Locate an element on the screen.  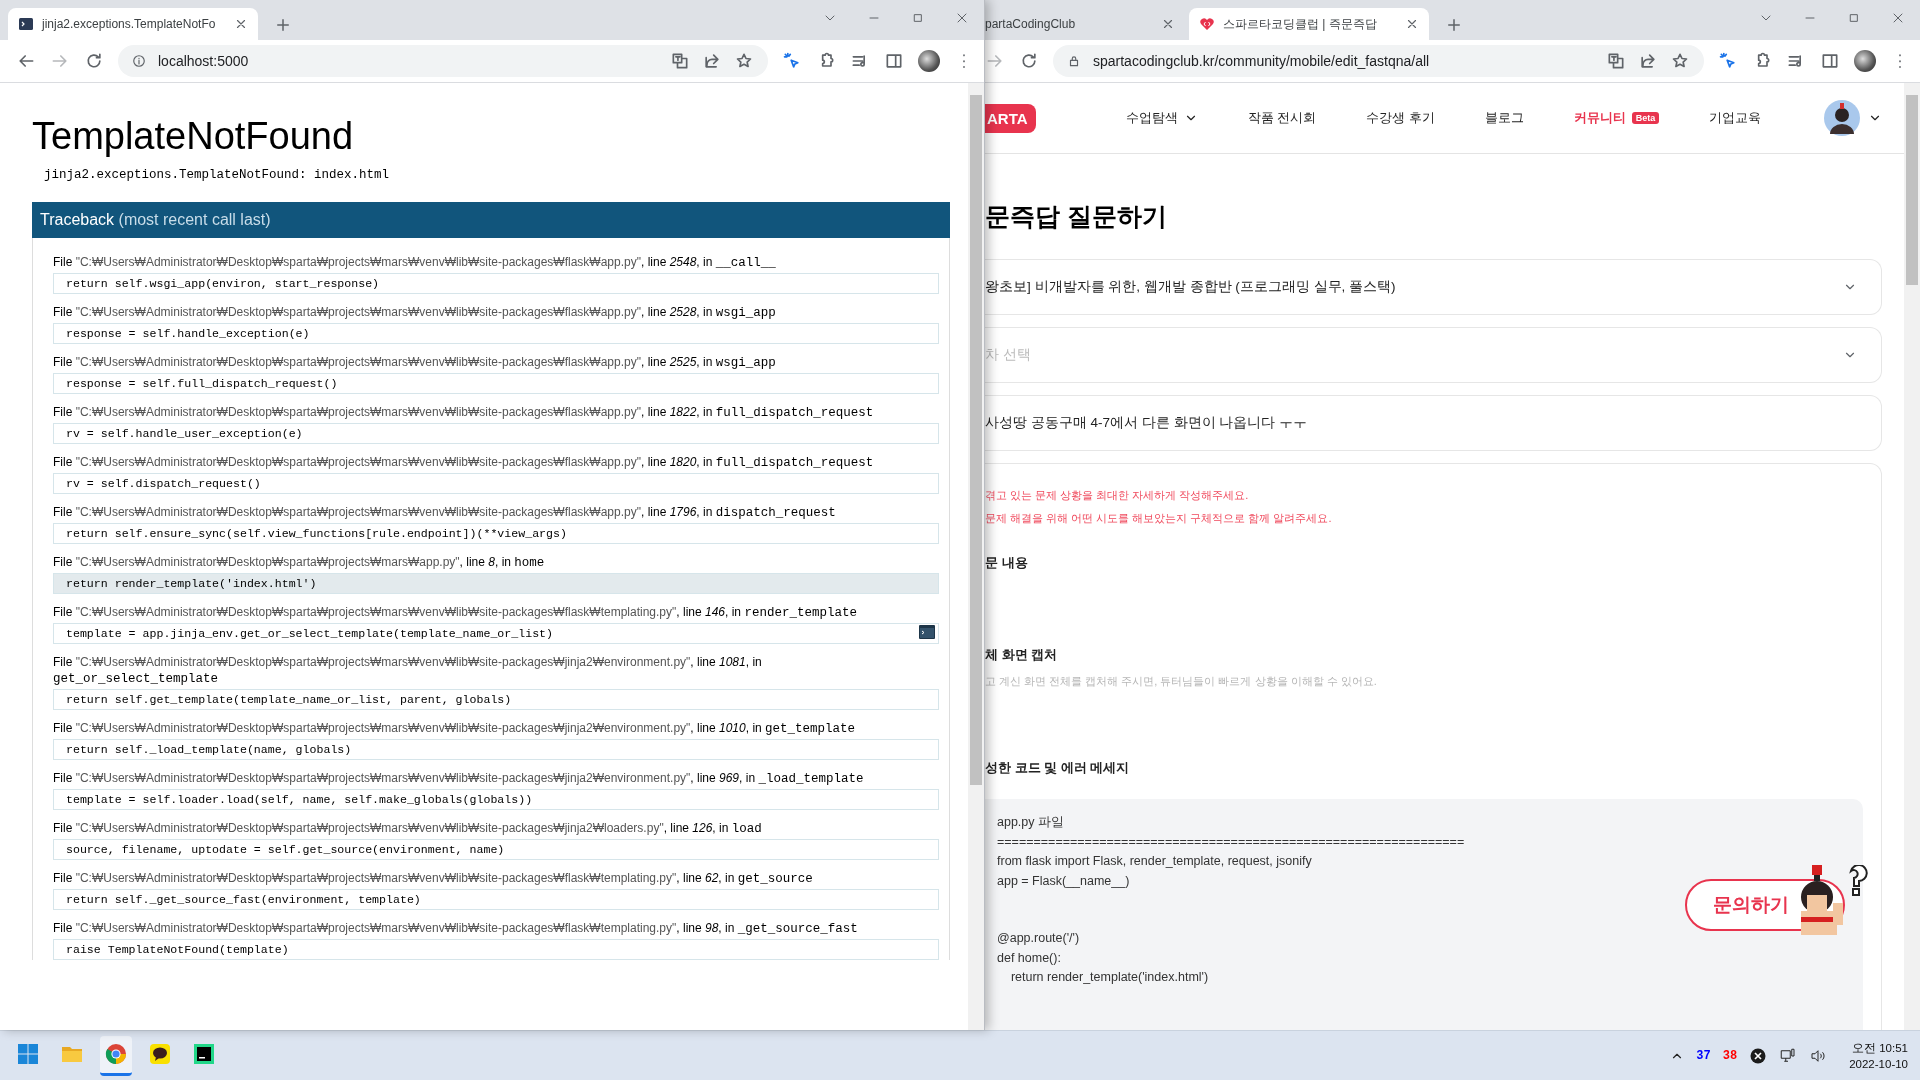
code-text: return render_template('index.html') is located at coordinates (1109, 977).